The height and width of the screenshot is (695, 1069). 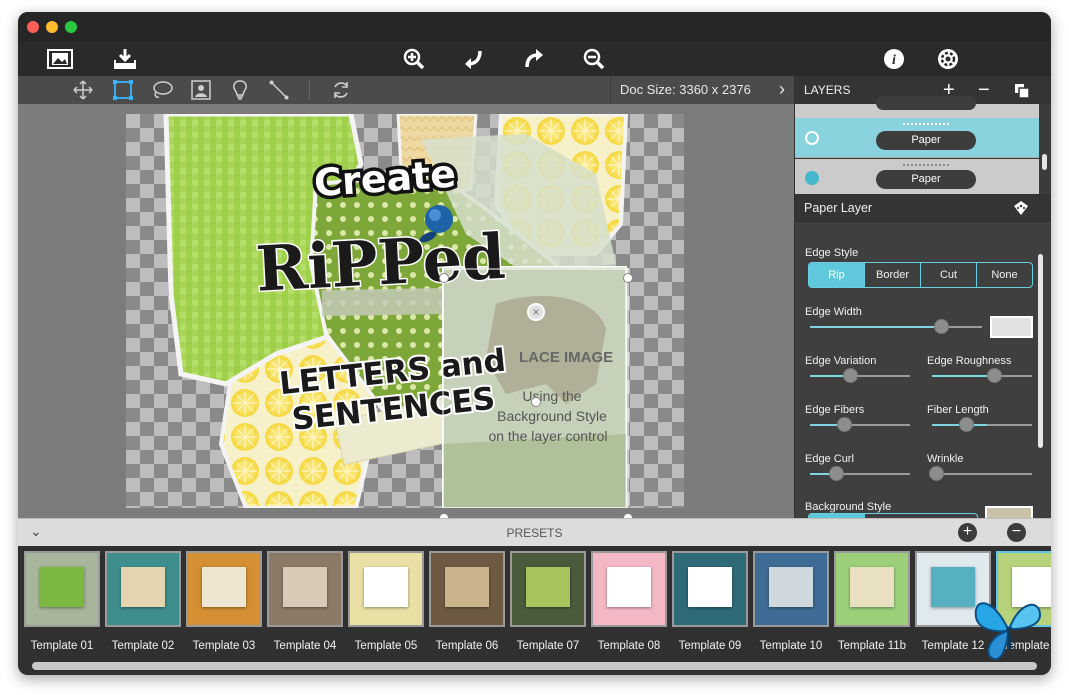 I want to click on portrait-select-tool-icon, so click(x=201, y=90).